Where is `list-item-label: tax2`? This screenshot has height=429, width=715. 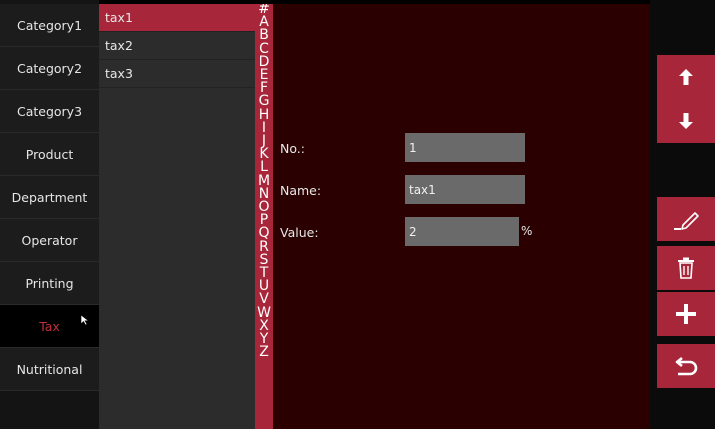
list-item-label: tax2 is located at coordinates (119, 45).